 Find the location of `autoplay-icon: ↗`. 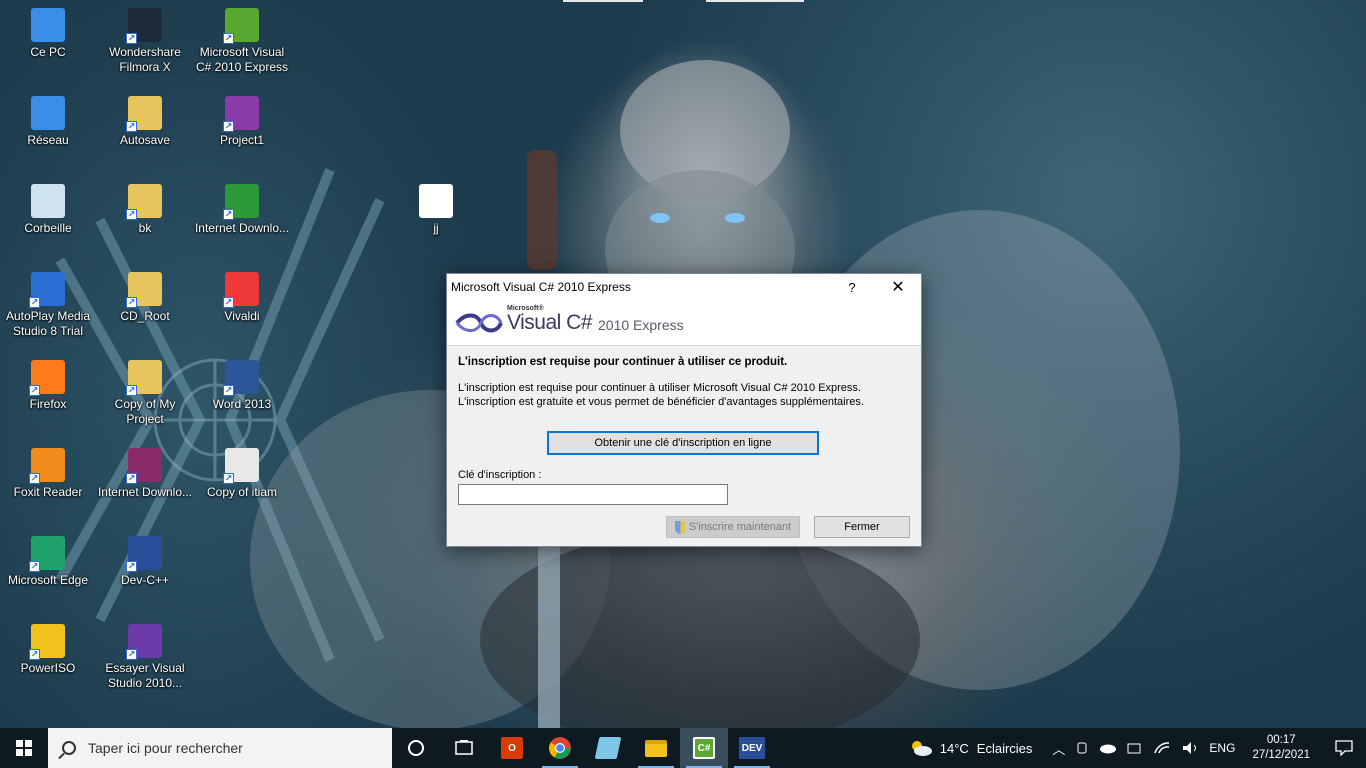

autoplay-icon: ↗ is located at coordinates (47, 290).